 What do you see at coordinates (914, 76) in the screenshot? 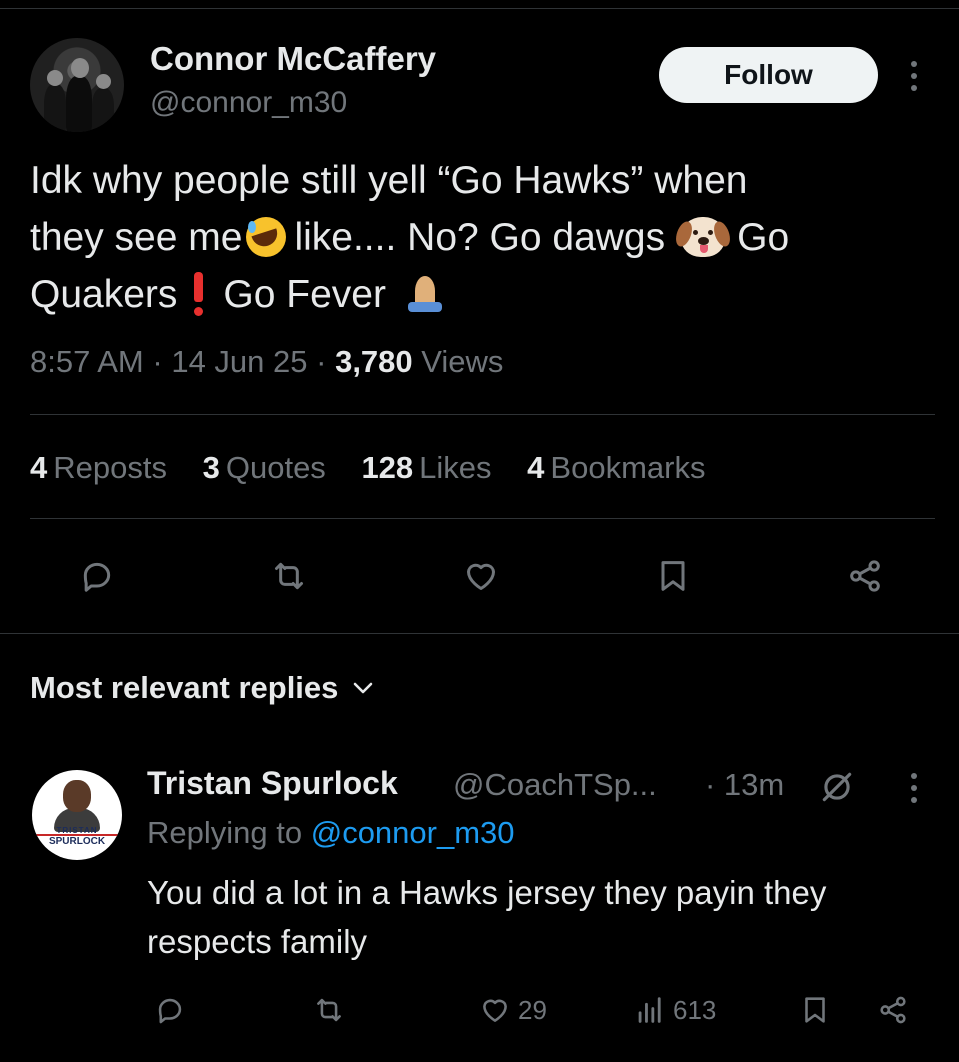
I see `more-options-icon` at bounding box center [914, 76].